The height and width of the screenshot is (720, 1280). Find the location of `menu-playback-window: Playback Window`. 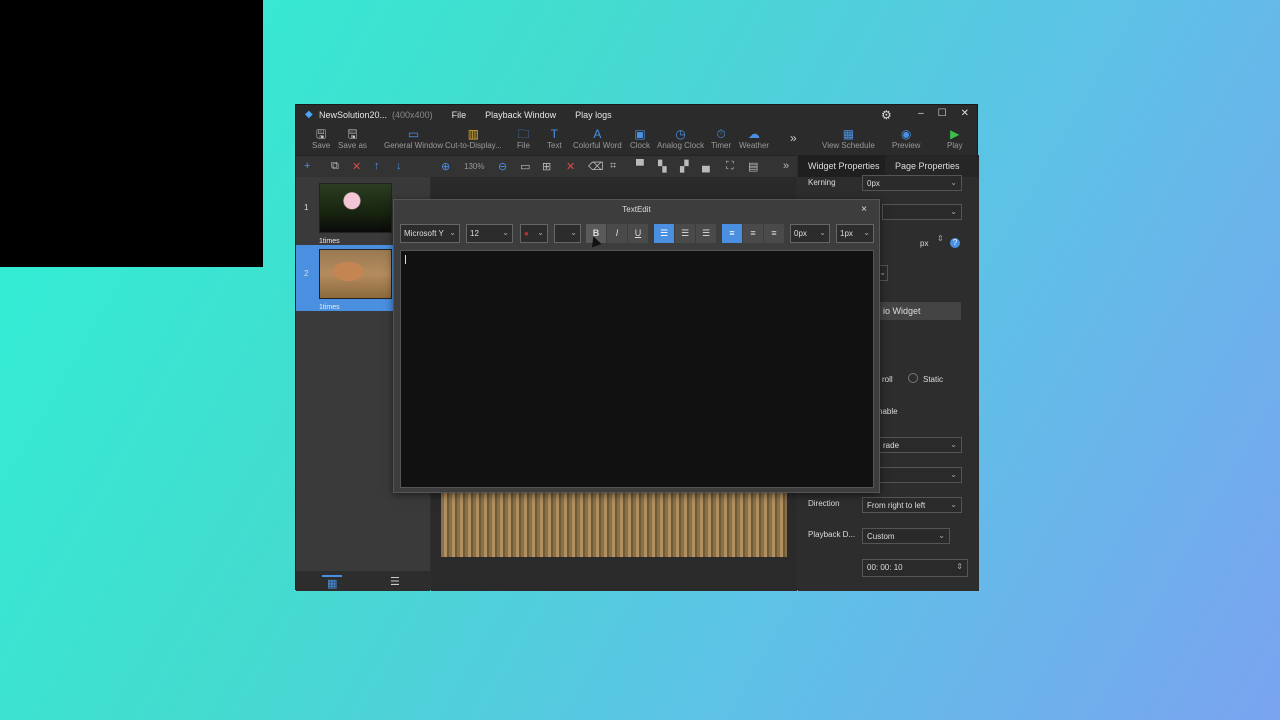

menu-playback-window: Playback Window is located at coordinates (520, 115).